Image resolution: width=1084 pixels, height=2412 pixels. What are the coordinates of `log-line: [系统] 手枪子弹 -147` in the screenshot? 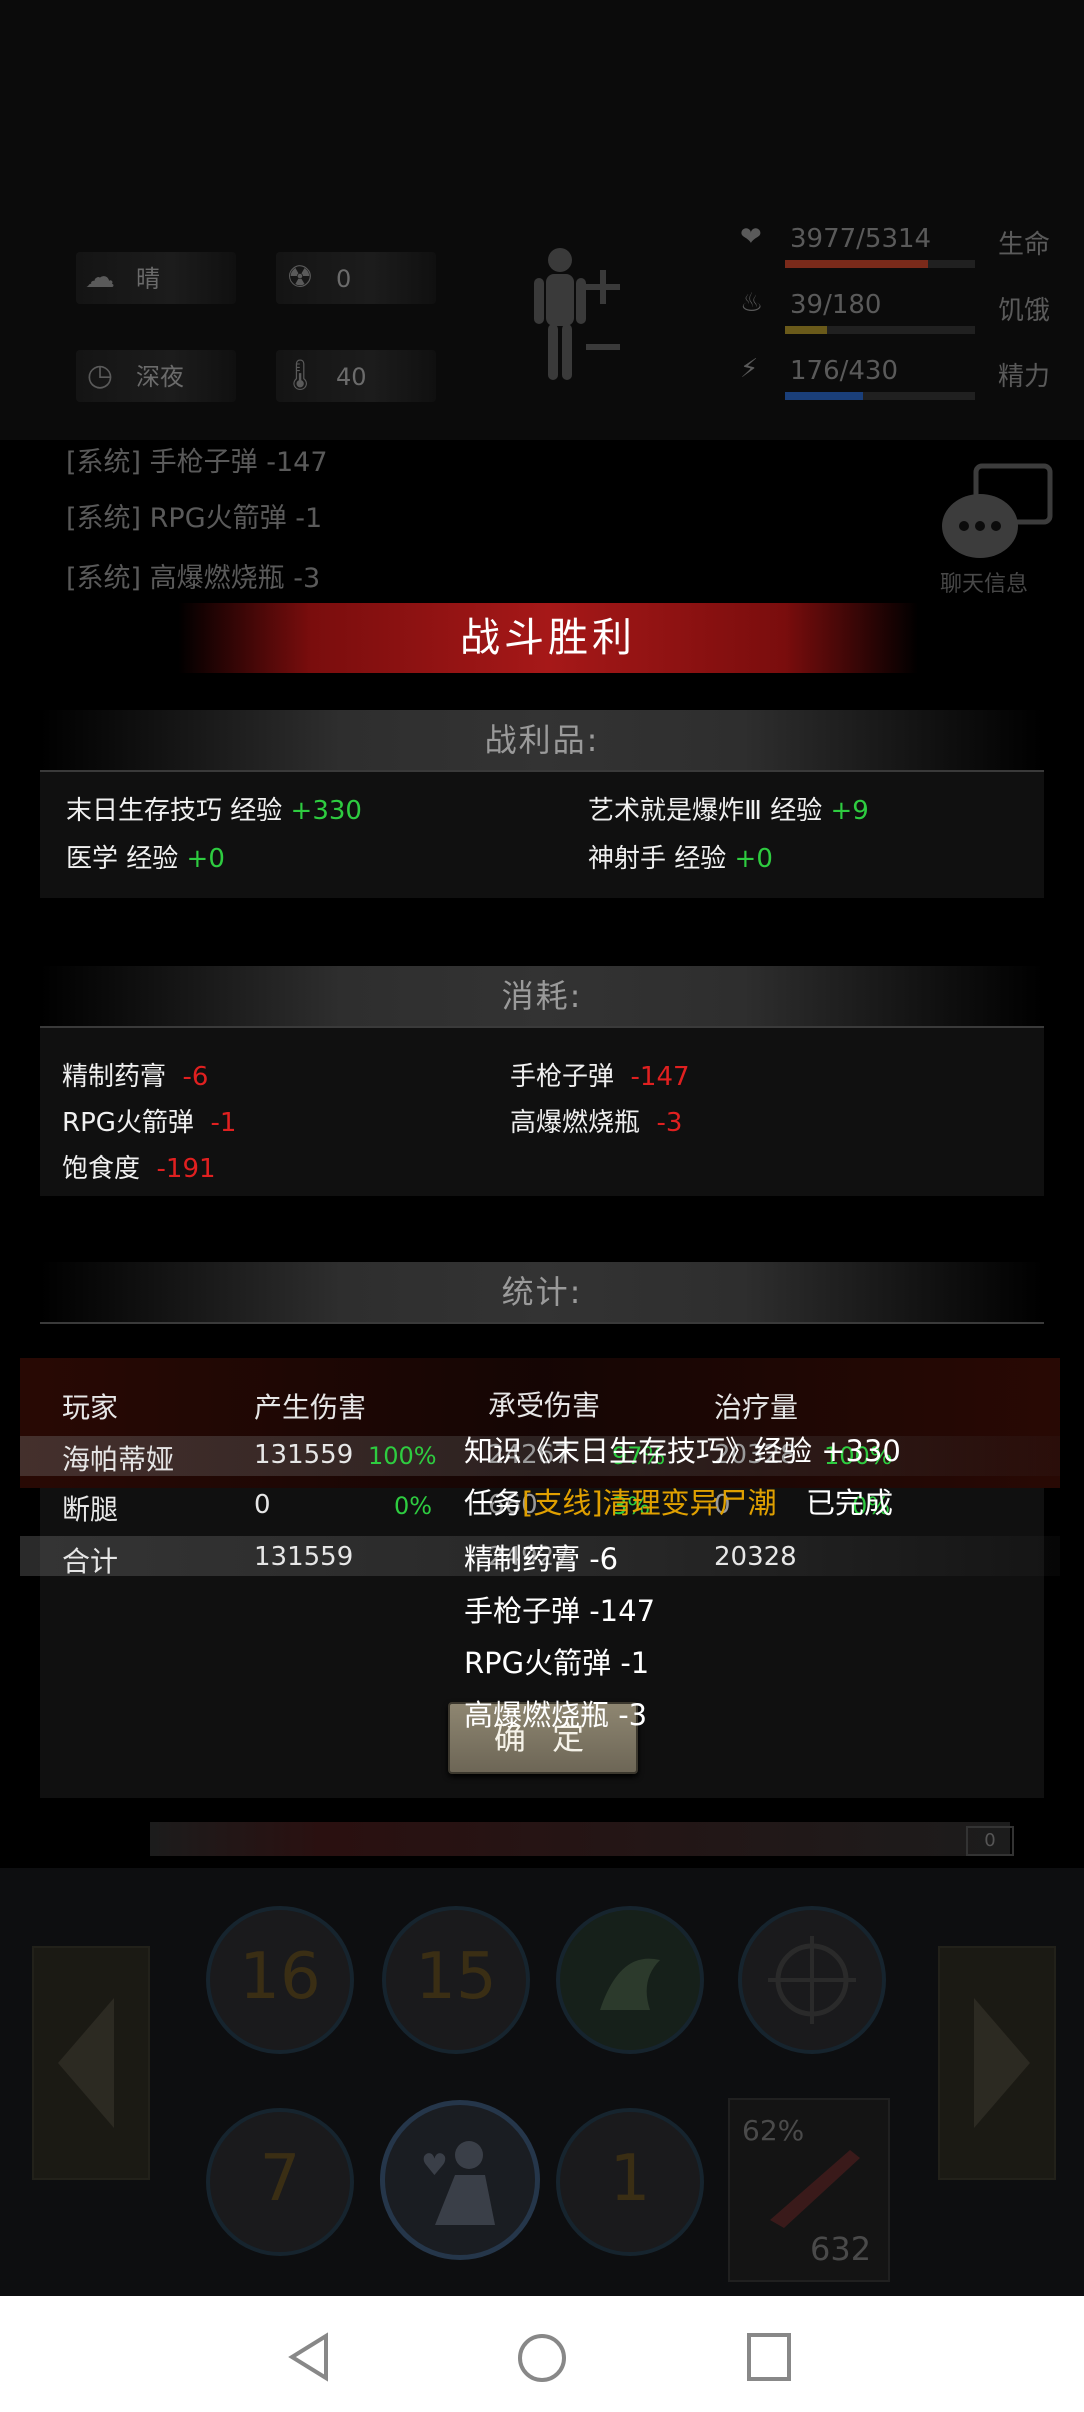 It's located at (197, 462).